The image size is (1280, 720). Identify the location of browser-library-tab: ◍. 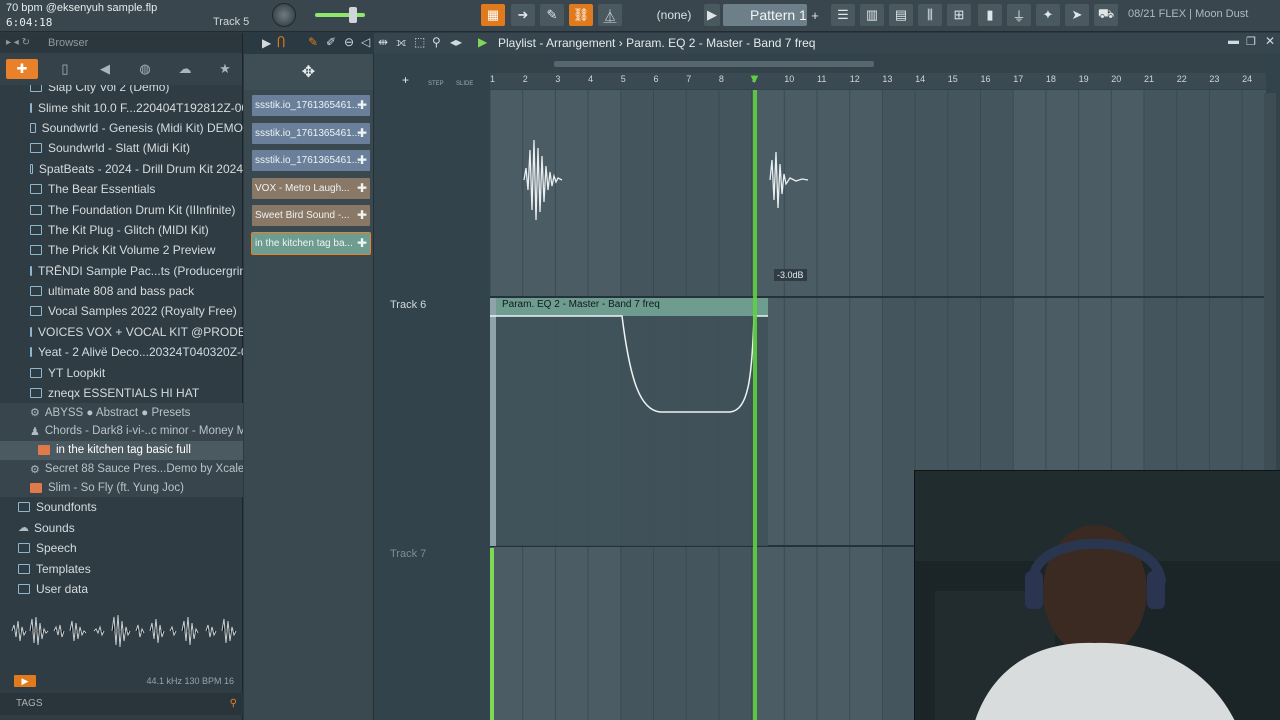
(145, 69).